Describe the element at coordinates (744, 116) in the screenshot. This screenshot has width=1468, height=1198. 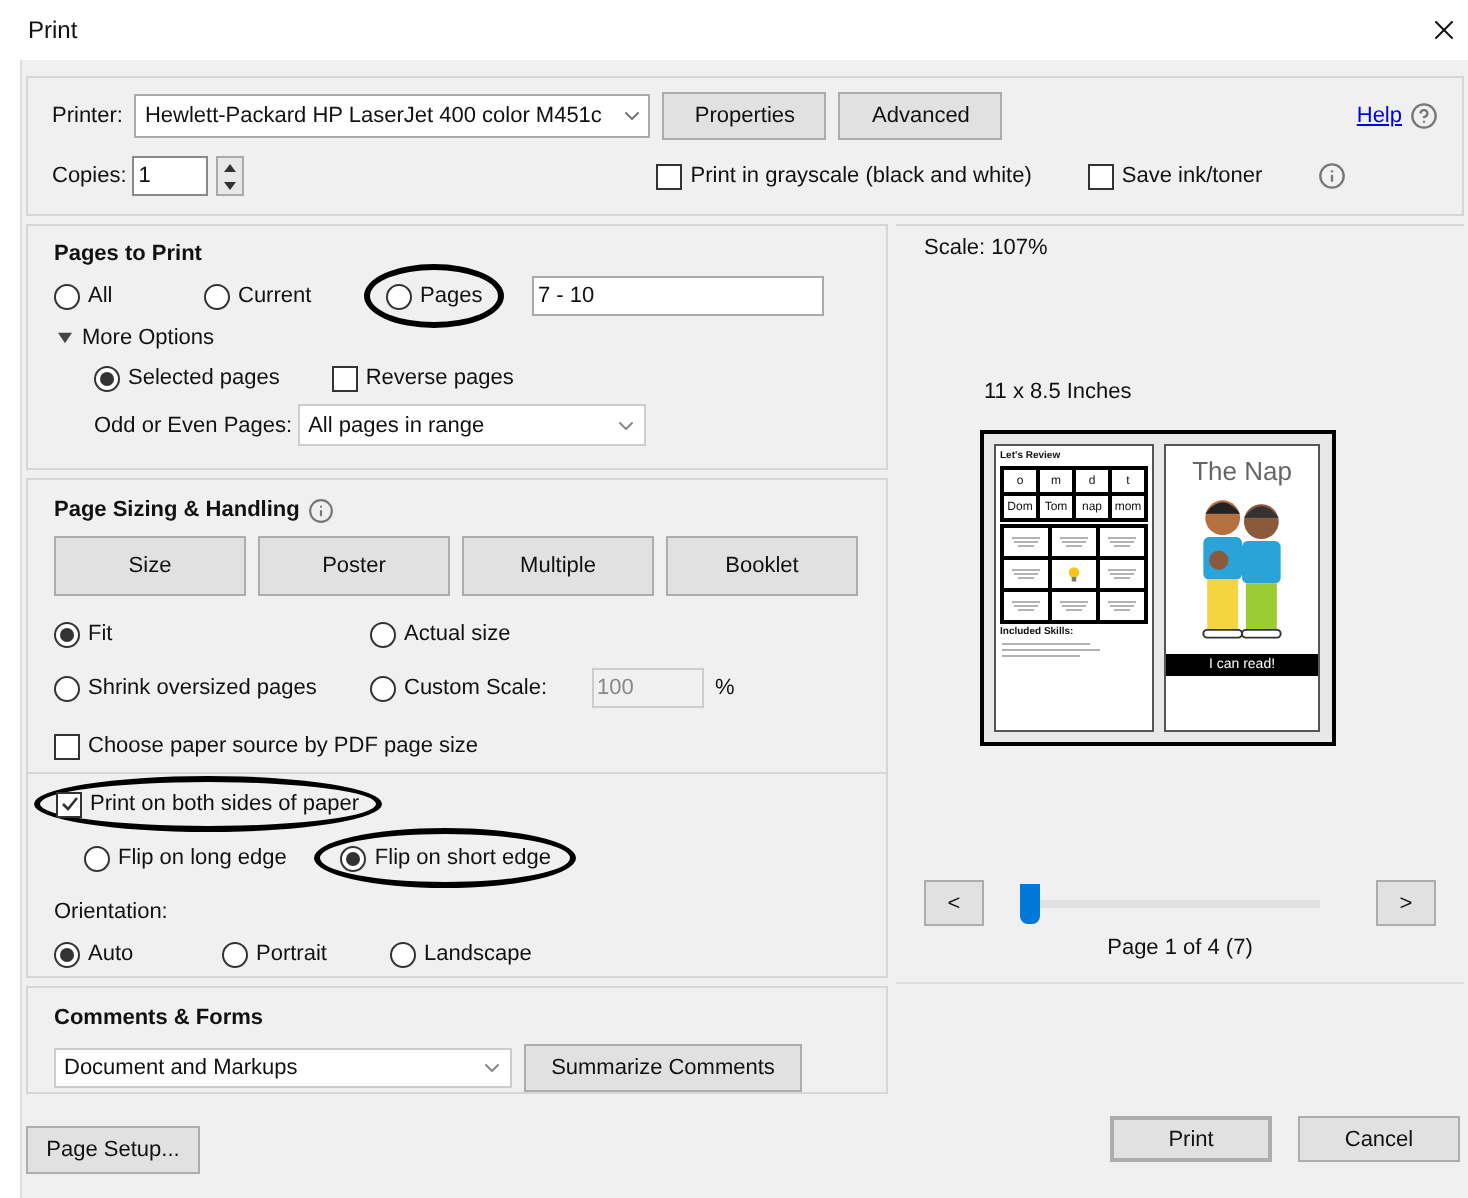
I see `printer-button: Properties` at that location.